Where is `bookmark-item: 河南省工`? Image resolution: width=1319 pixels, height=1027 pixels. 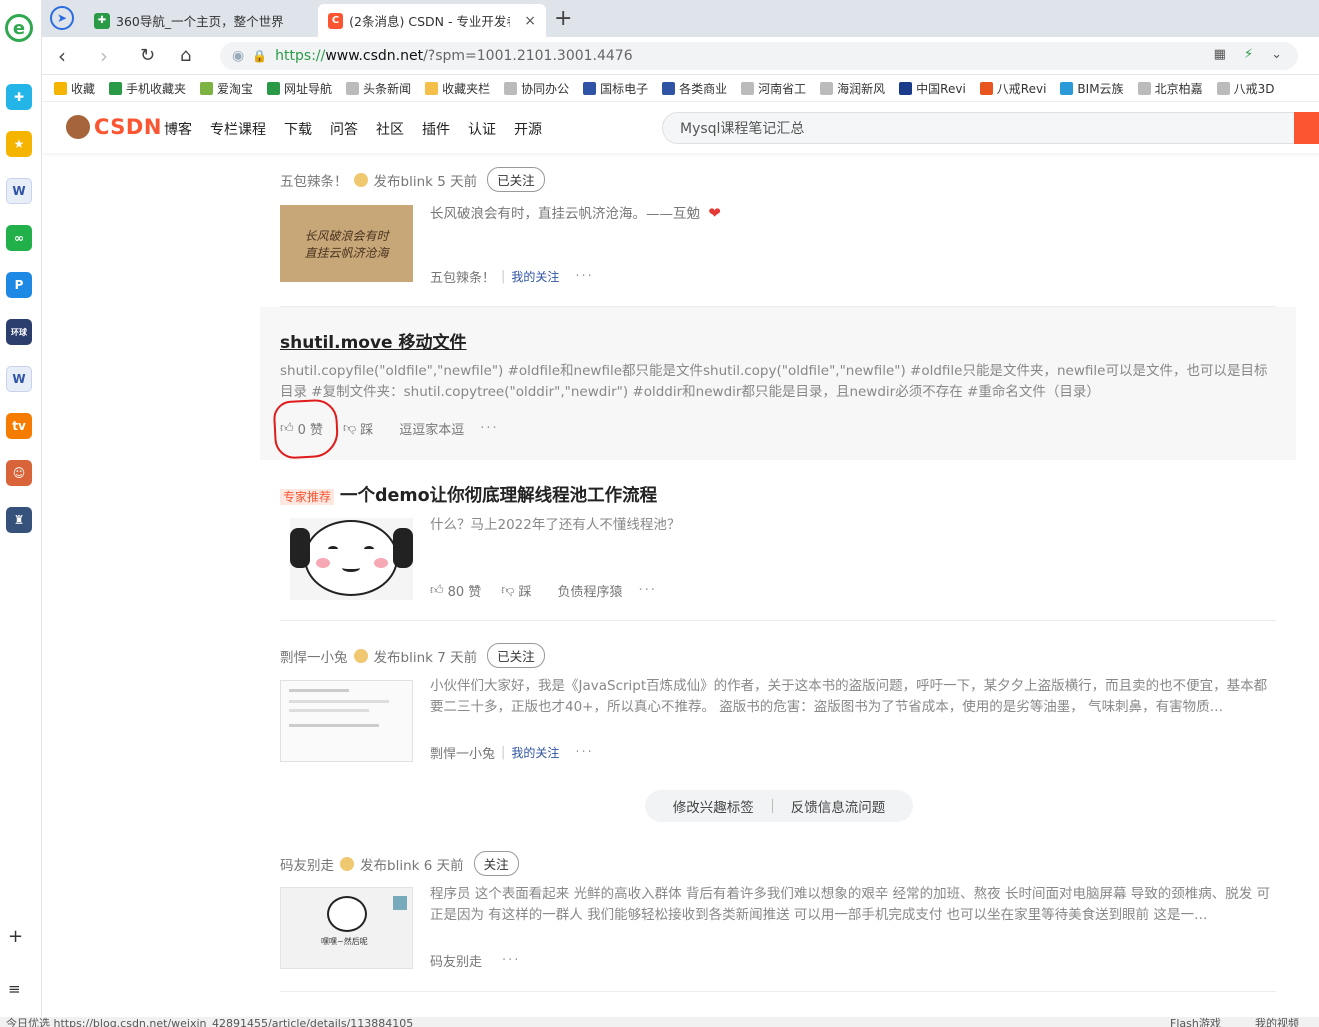
bookmark-item: 河南省工 is located at coordinates (773, 88).